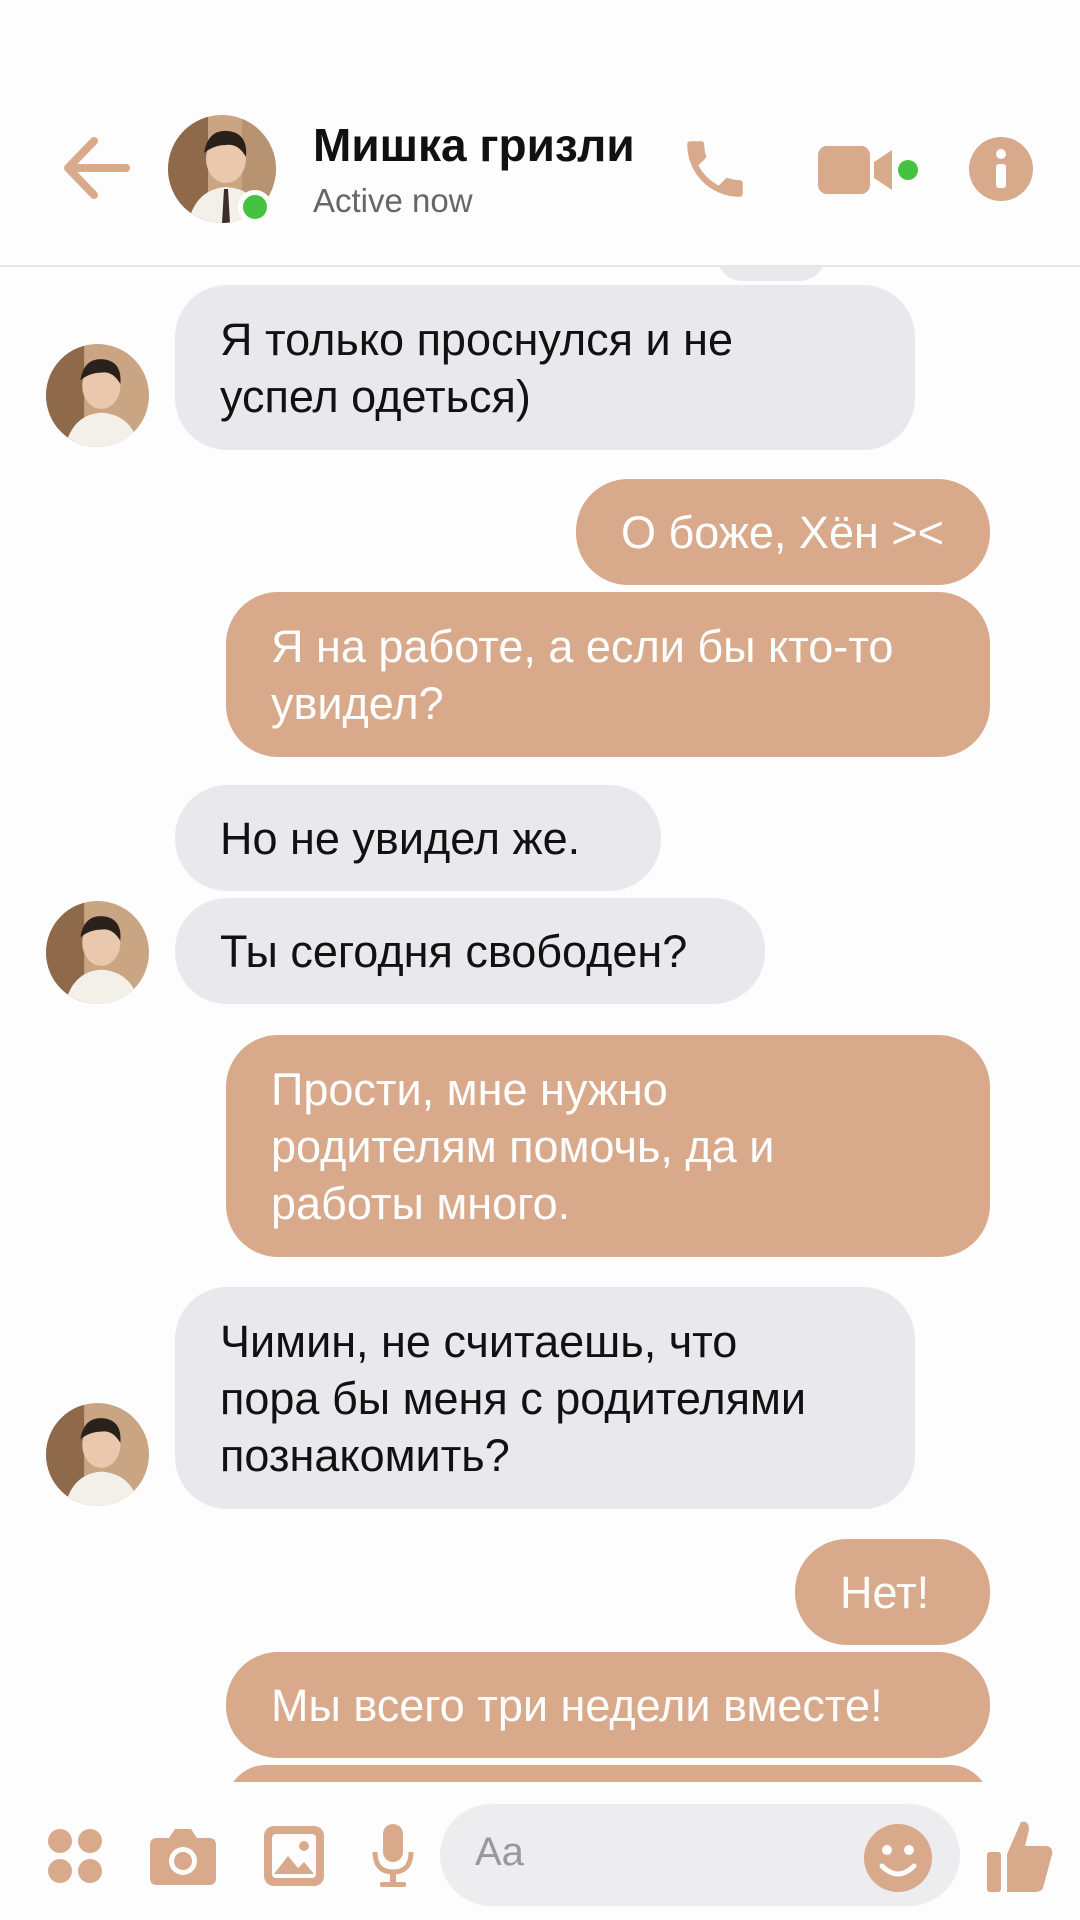 The image size is (1080, 1920). I want to click on message-outgoing: Мы всего три недели вместе!, so click(608, 1705).